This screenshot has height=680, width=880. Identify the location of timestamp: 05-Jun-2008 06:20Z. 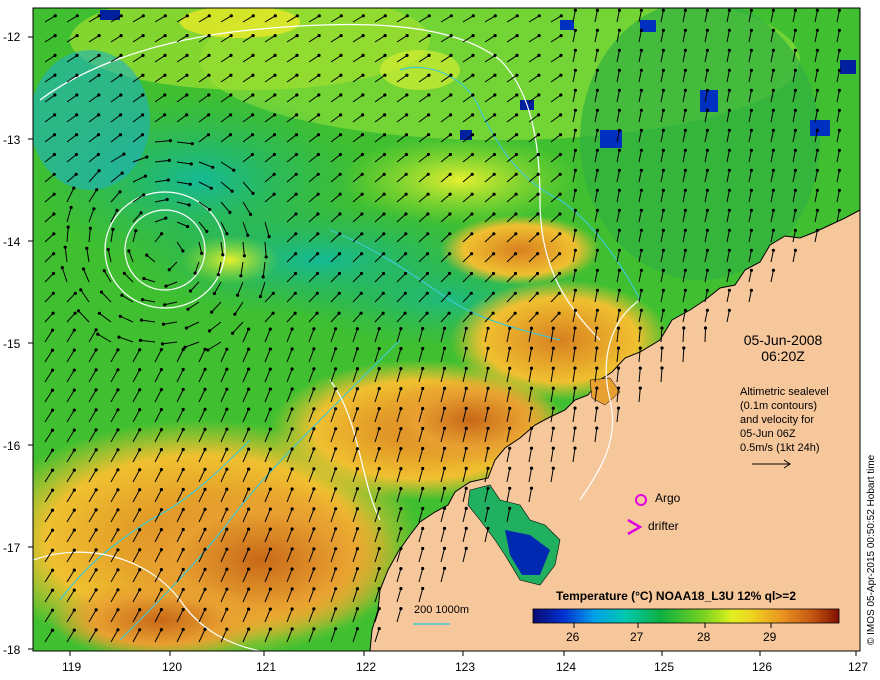
(783, 348).